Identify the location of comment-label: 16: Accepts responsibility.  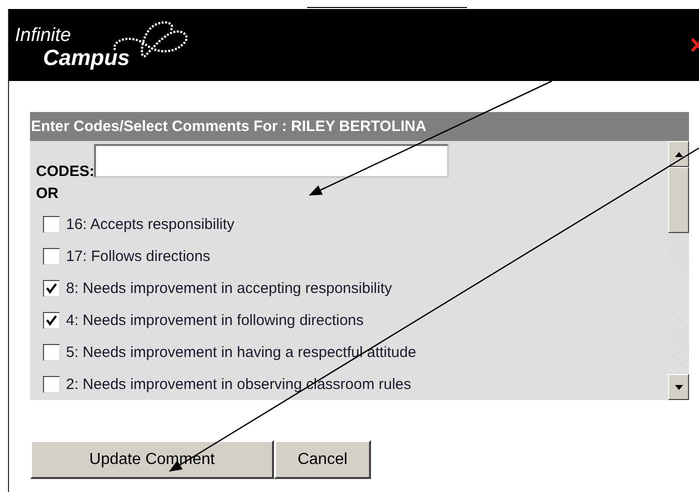
(150, 224).